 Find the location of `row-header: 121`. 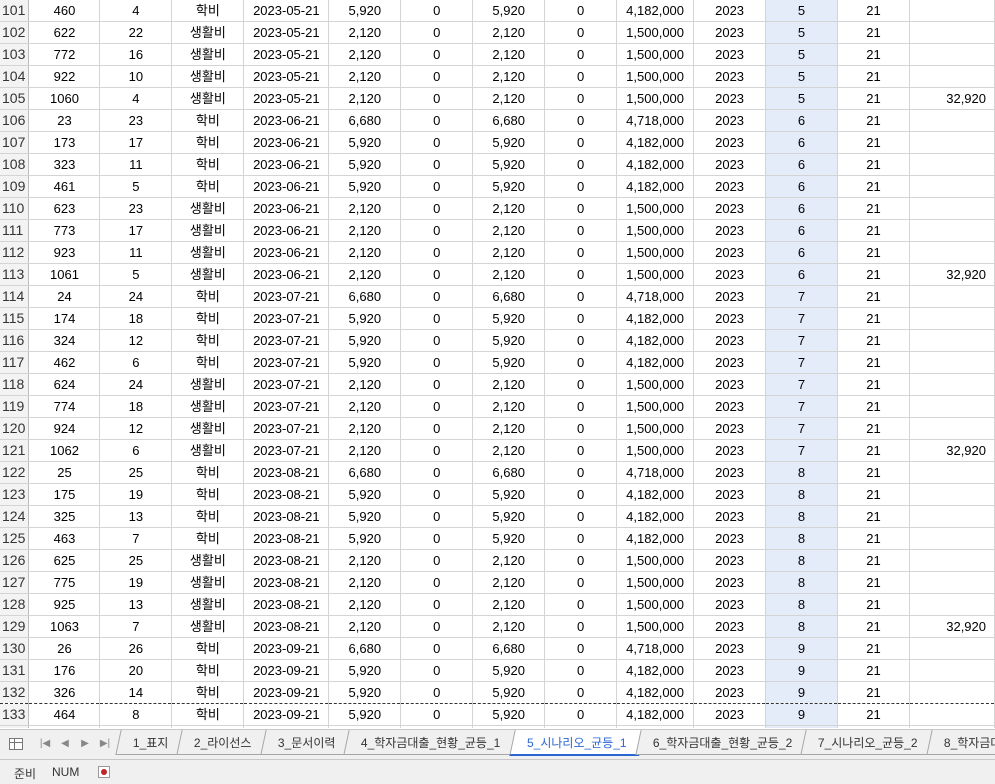

row-header: 121 is located at coordinates (15, 450).